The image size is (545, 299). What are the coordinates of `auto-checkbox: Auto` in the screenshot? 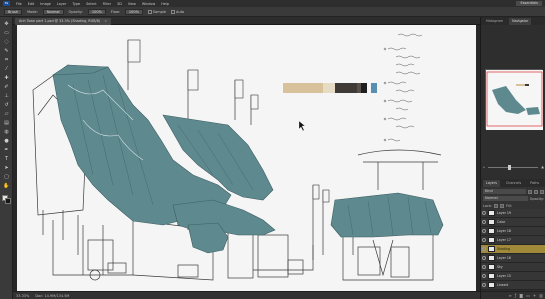 It's located at (177, 11).